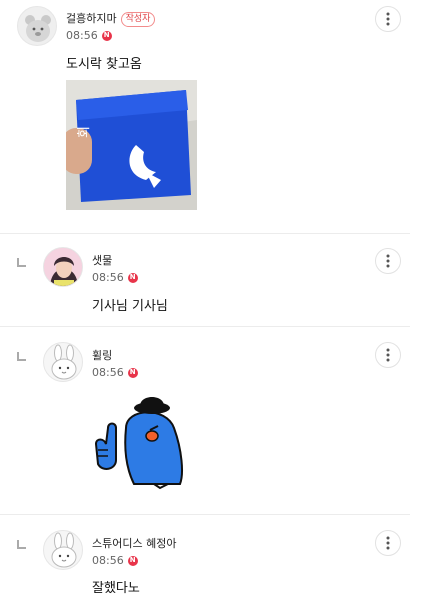  Describe the element at coordinates (144, 439) in the screenshot. I see `character-sticker` at that location.